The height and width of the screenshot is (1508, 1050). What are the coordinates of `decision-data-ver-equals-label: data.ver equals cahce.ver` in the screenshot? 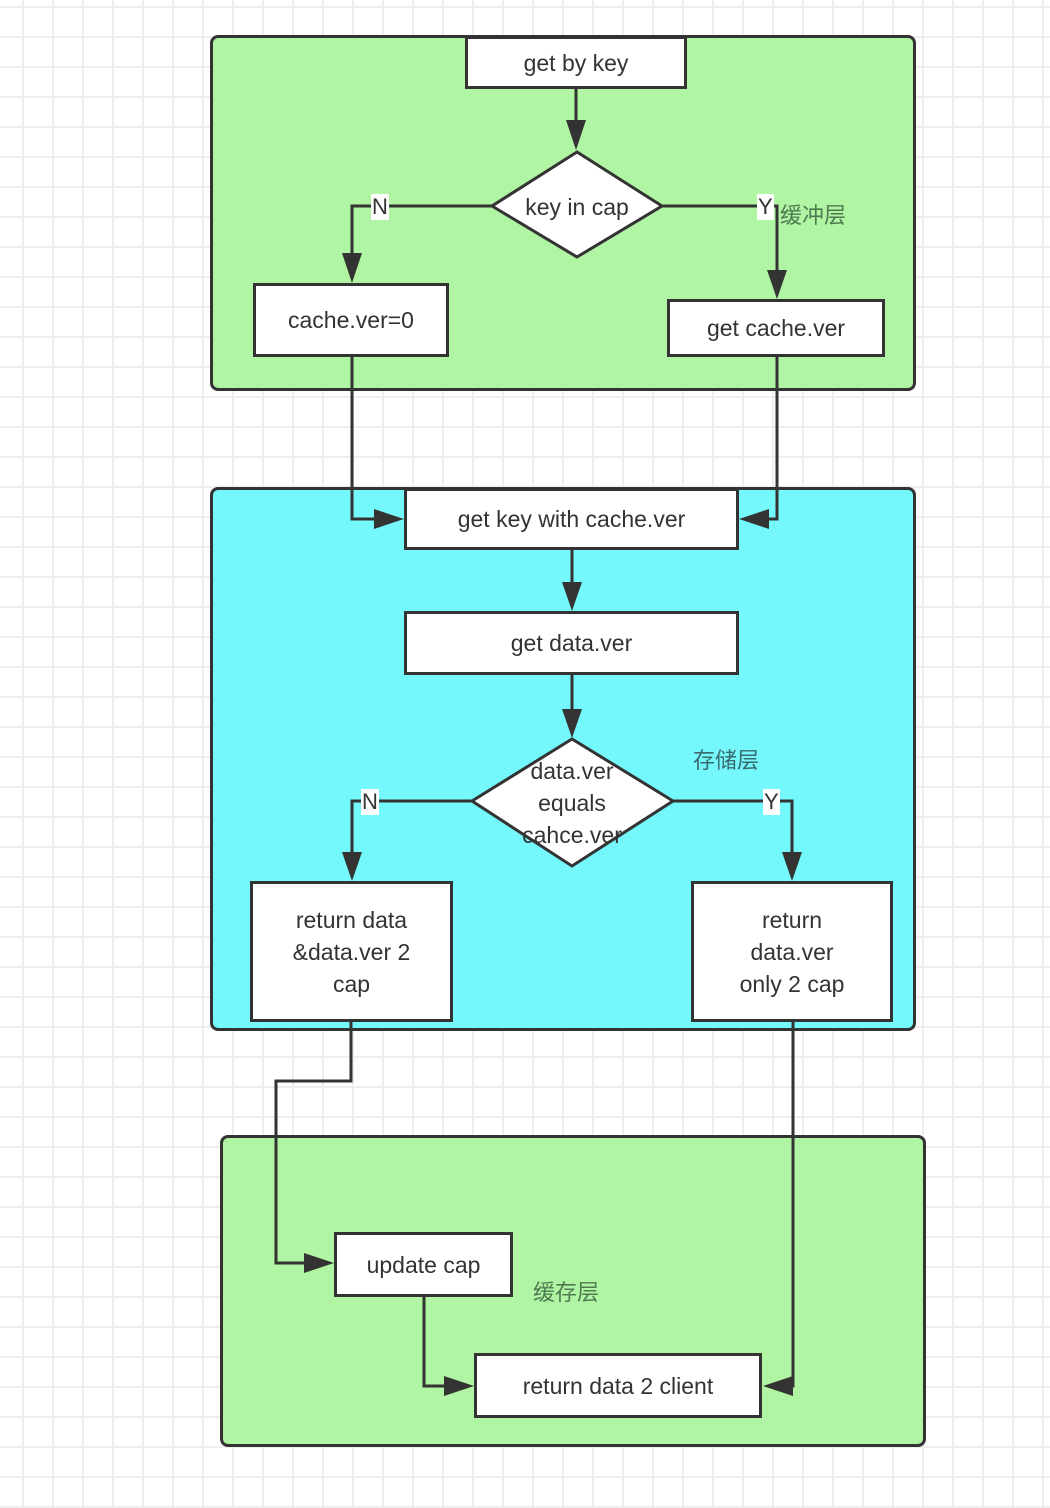 It's located at (572, 803).